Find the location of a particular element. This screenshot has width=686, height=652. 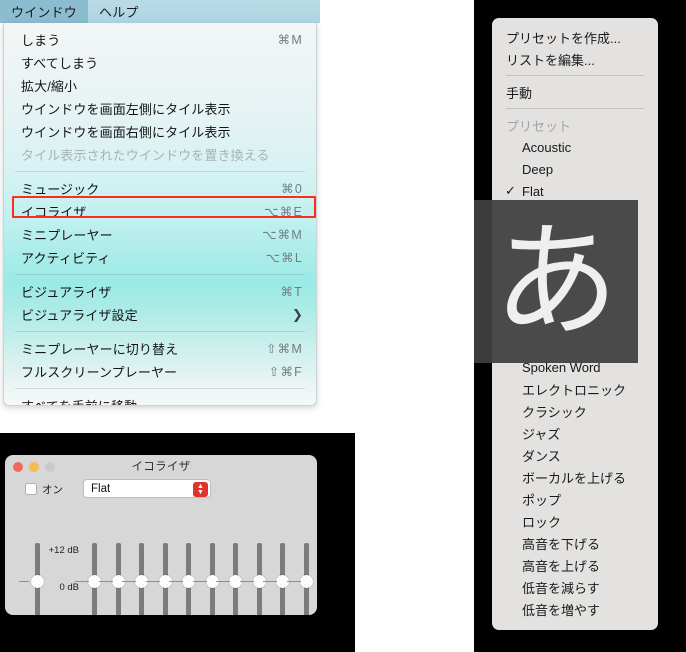

menu-item-label: イコライザ is located at coordinates (54, 212).